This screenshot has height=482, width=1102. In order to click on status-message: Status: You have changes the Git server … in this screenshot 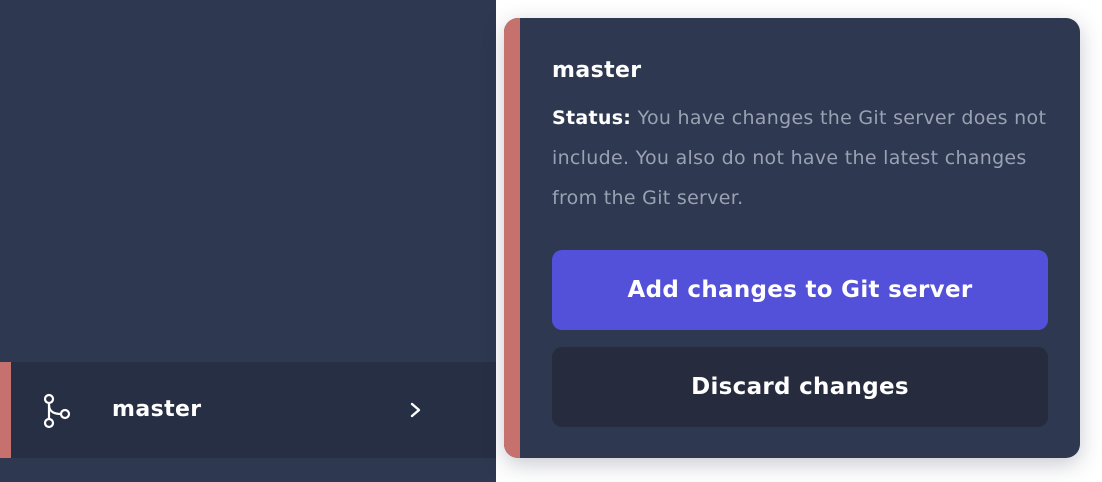, I will do `click(802, 158)`.